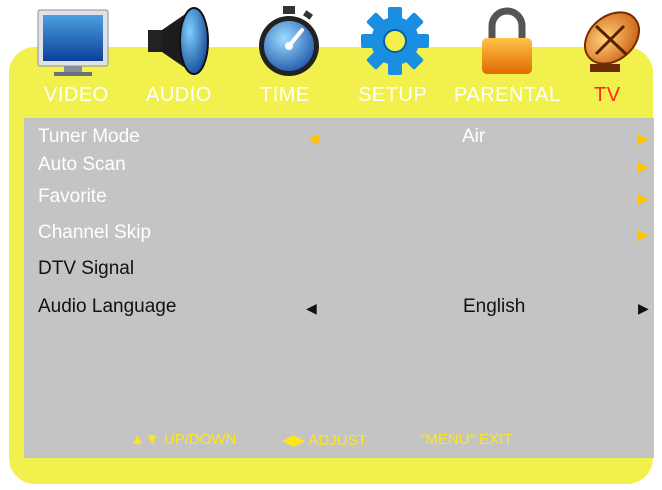 This screenshot has height=490, width=662. Describe the element at coordinates (285, 95) in the screenshot. I see `tab-time: TIME` at that location.